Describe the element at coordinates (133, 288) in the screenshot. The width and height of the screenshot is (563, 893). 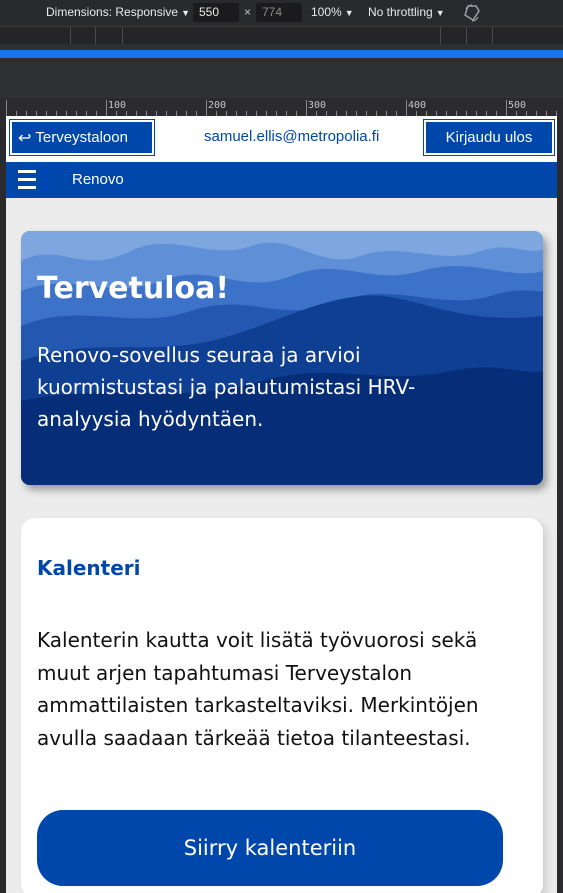
I see `welcome-title: Tervetuloa!` at that location.